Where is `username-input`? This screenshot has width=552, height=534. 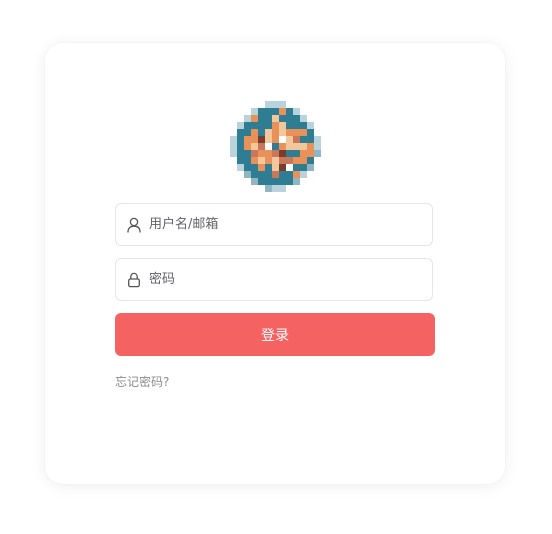 username-input is located at coordinates (284, 224).